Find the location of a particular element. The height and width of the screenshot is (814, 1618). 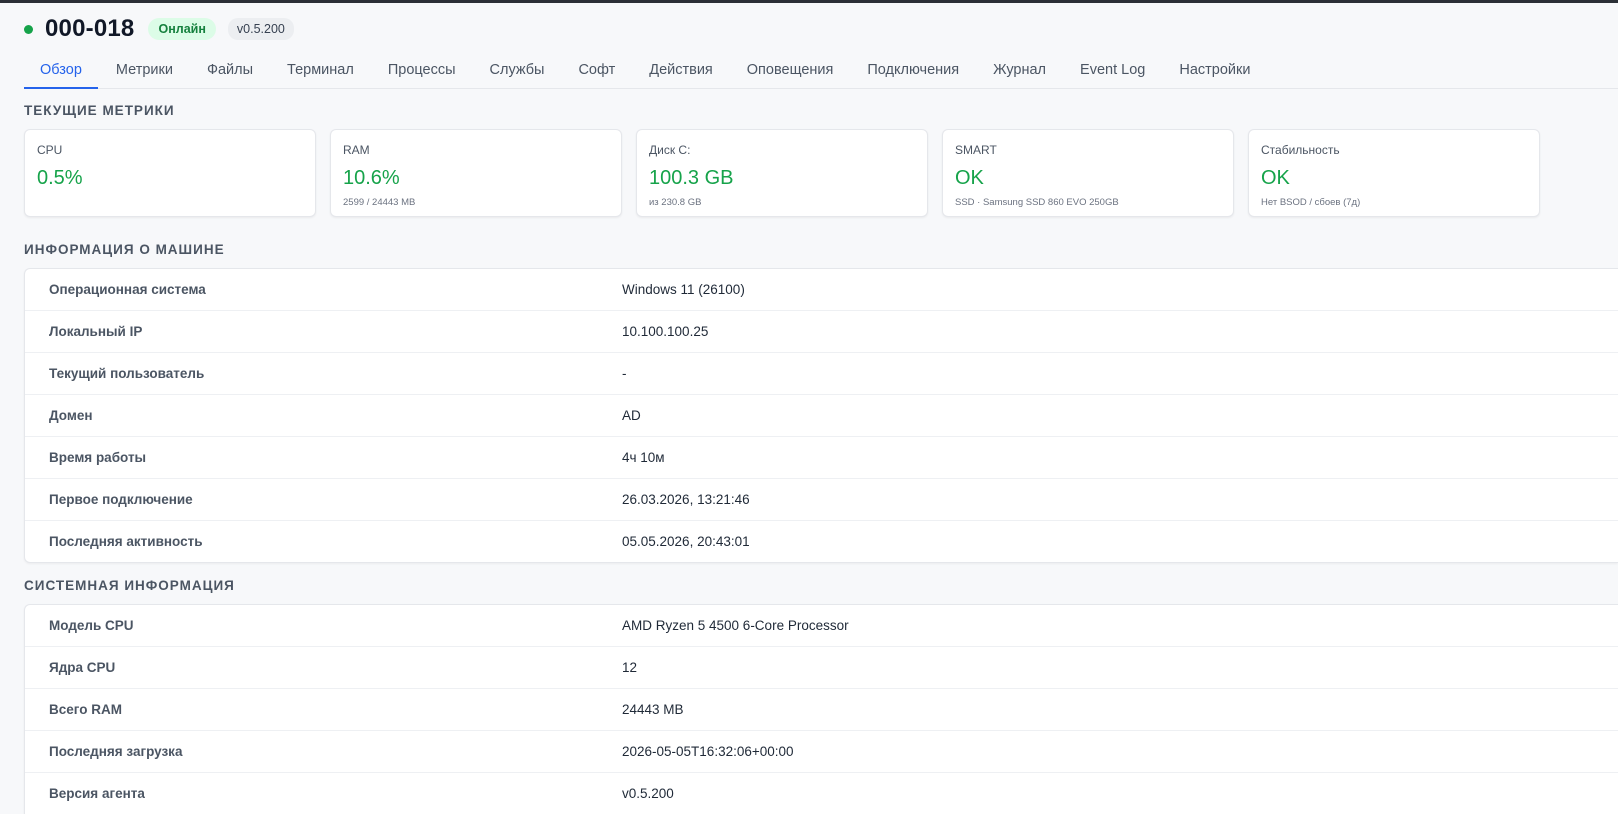

row-key: Первое подключение is located at coordinates (121, 499).